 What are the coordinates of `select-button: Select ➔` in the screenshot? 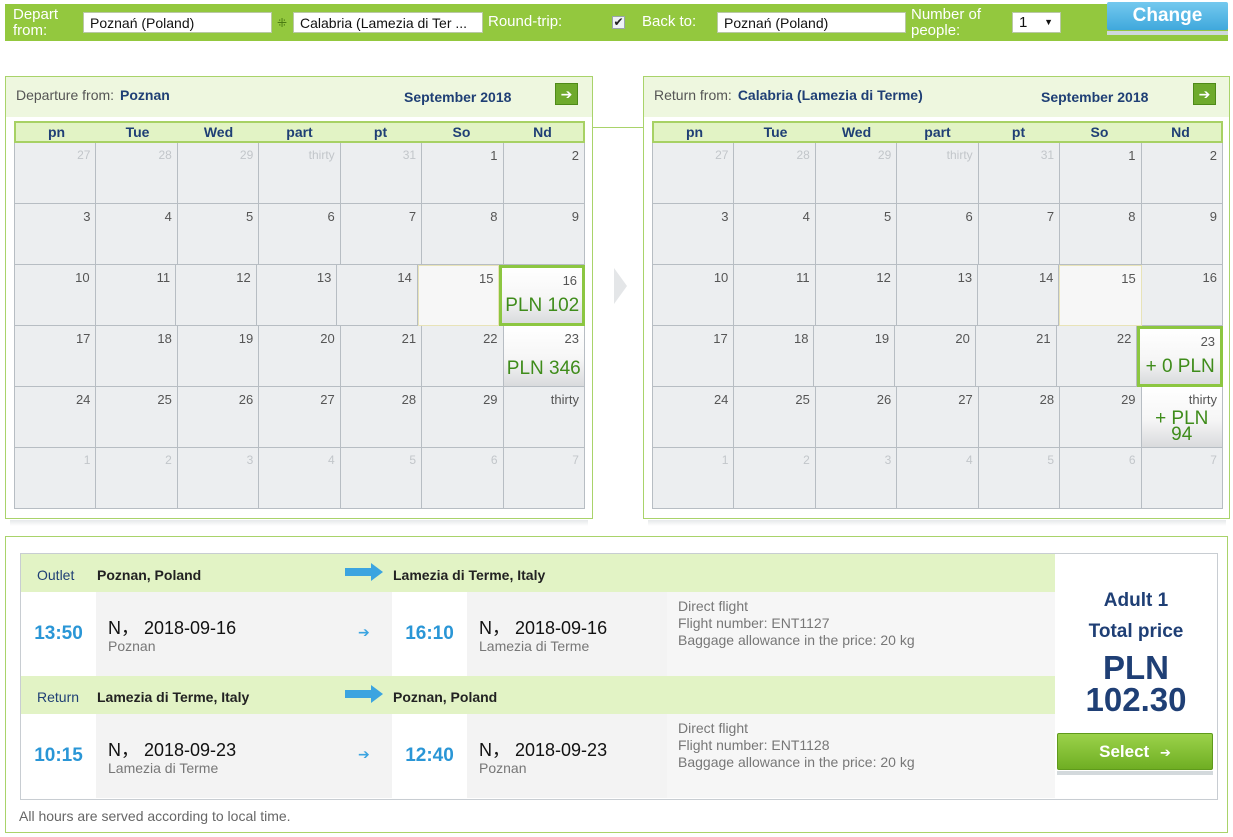 It's located at (1135, 751).